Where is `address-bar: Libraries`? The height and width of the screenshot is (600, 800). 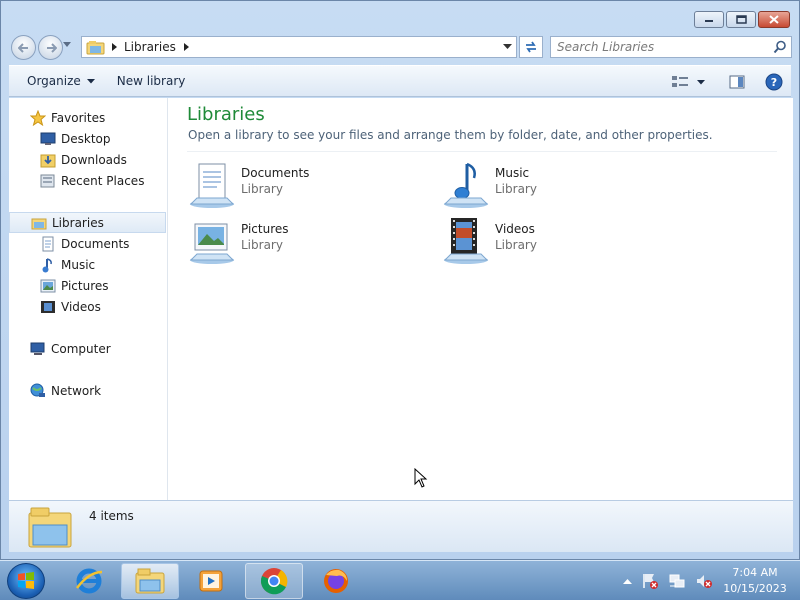 address-bar: Libraries is located at coordinates (299, 47).